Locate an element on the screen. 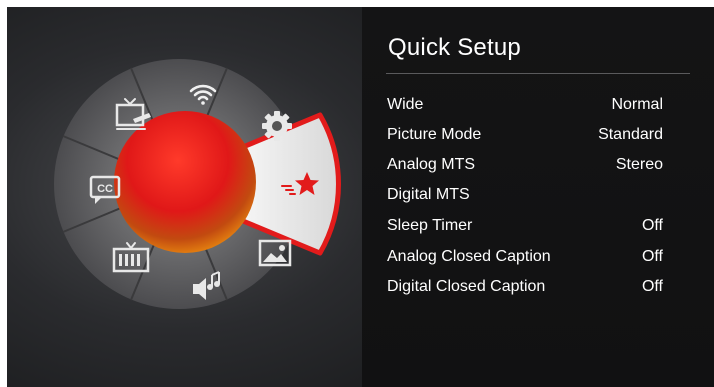 This screenshot has height=387, width=714. setting-row-wide: Wide Normal is located at coordinates (538, 106).